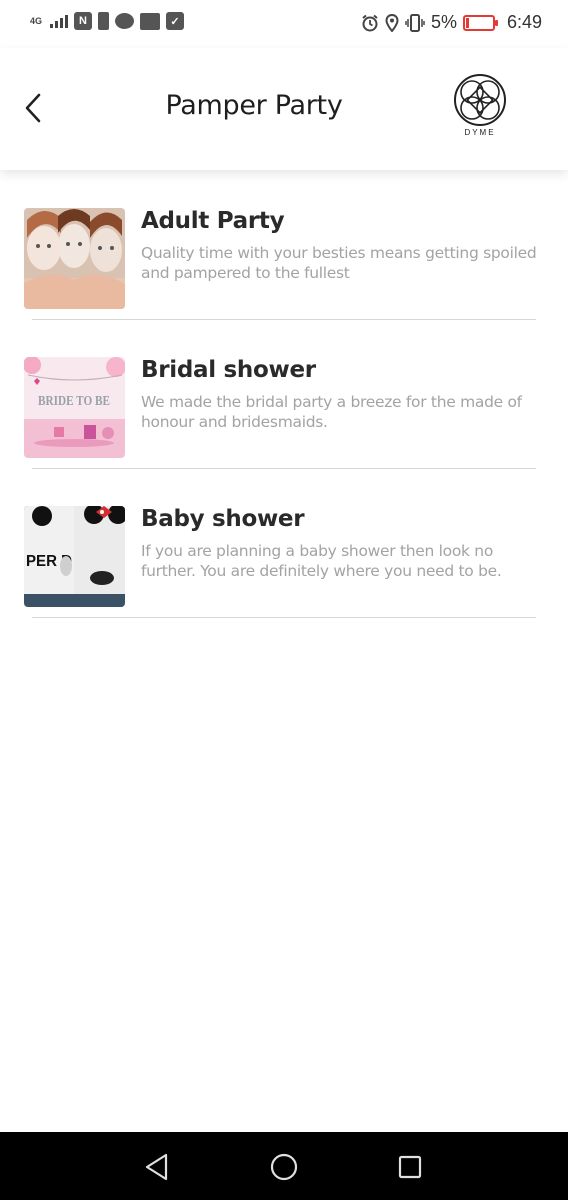 The width and height of the screenshot is (568, 1200). I want to click on status-left-icons: 4G N ✓, so click(107, 21).